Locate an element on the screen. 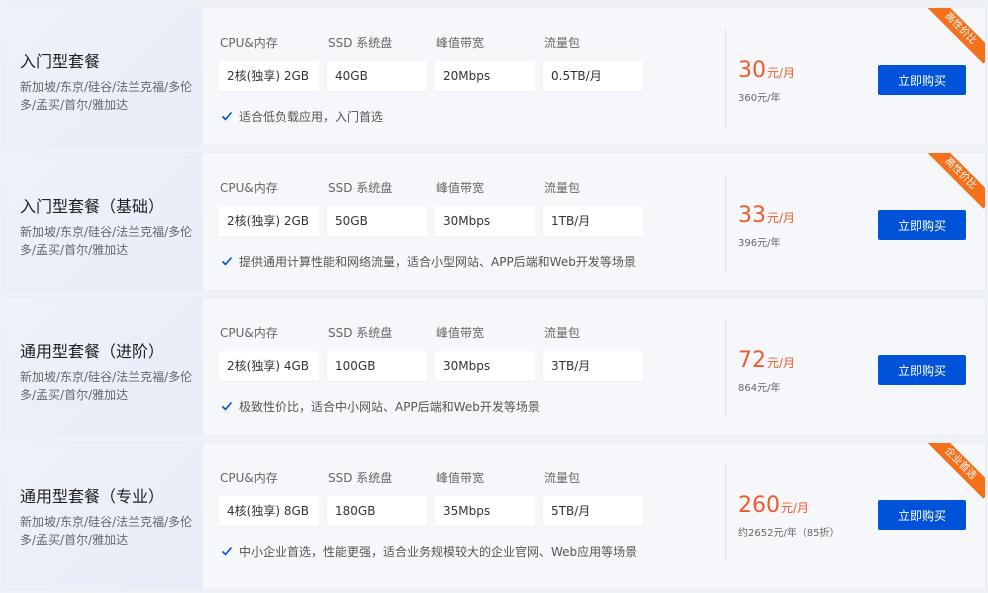 The image size is (988, 593). plan-feature-text: 极致性价比，适合中小网站、APP后端和Web开发等场景 is located at coordinates (389, 407).